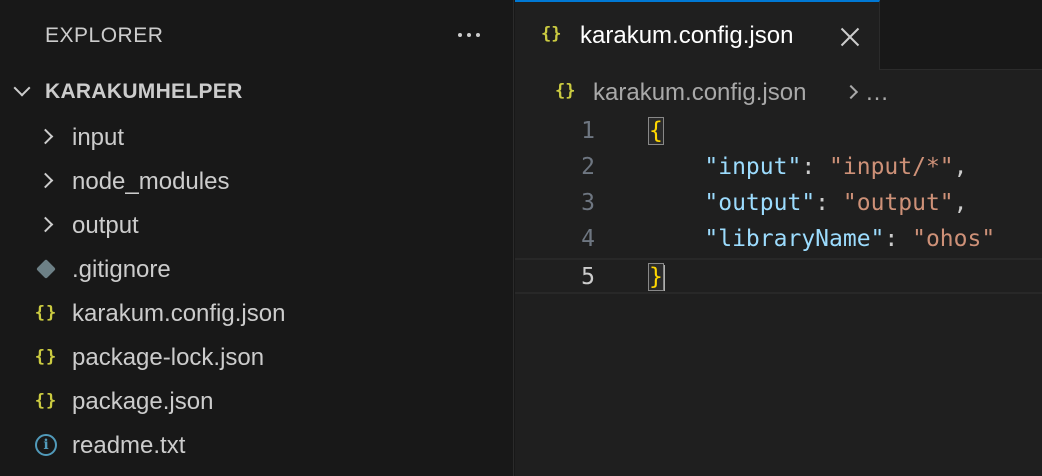  Describe the element at coordinates (257, 181) in the screenshot. I see `tree-folder-node-modules: node_modules` at that location.